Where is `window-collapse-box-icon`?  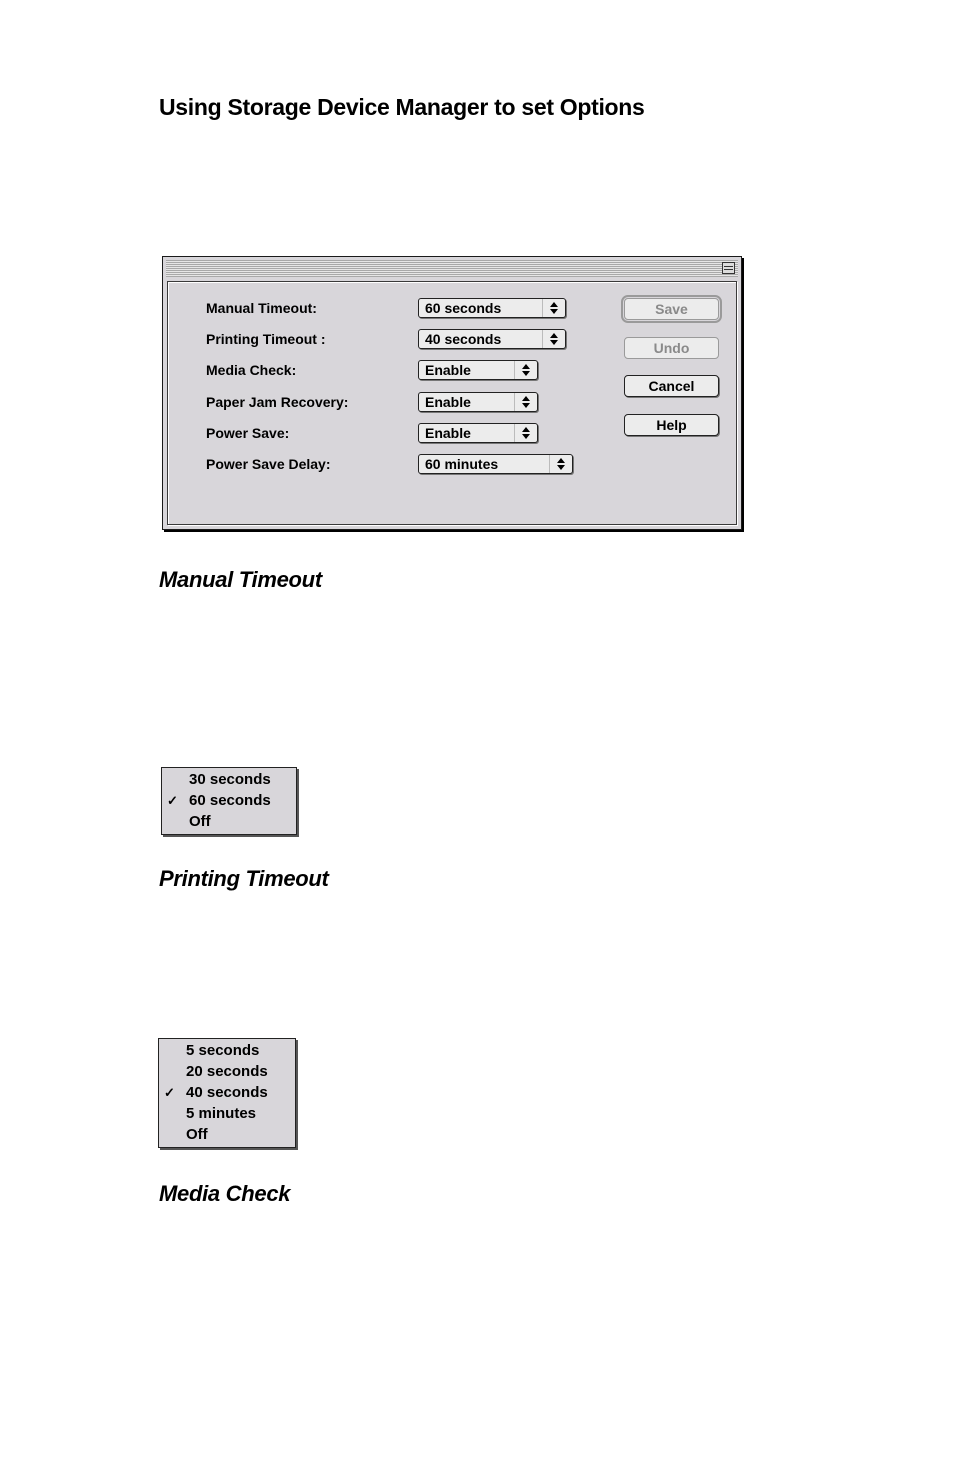
window-collapse-box-icon is located at coordinates (728, 268).